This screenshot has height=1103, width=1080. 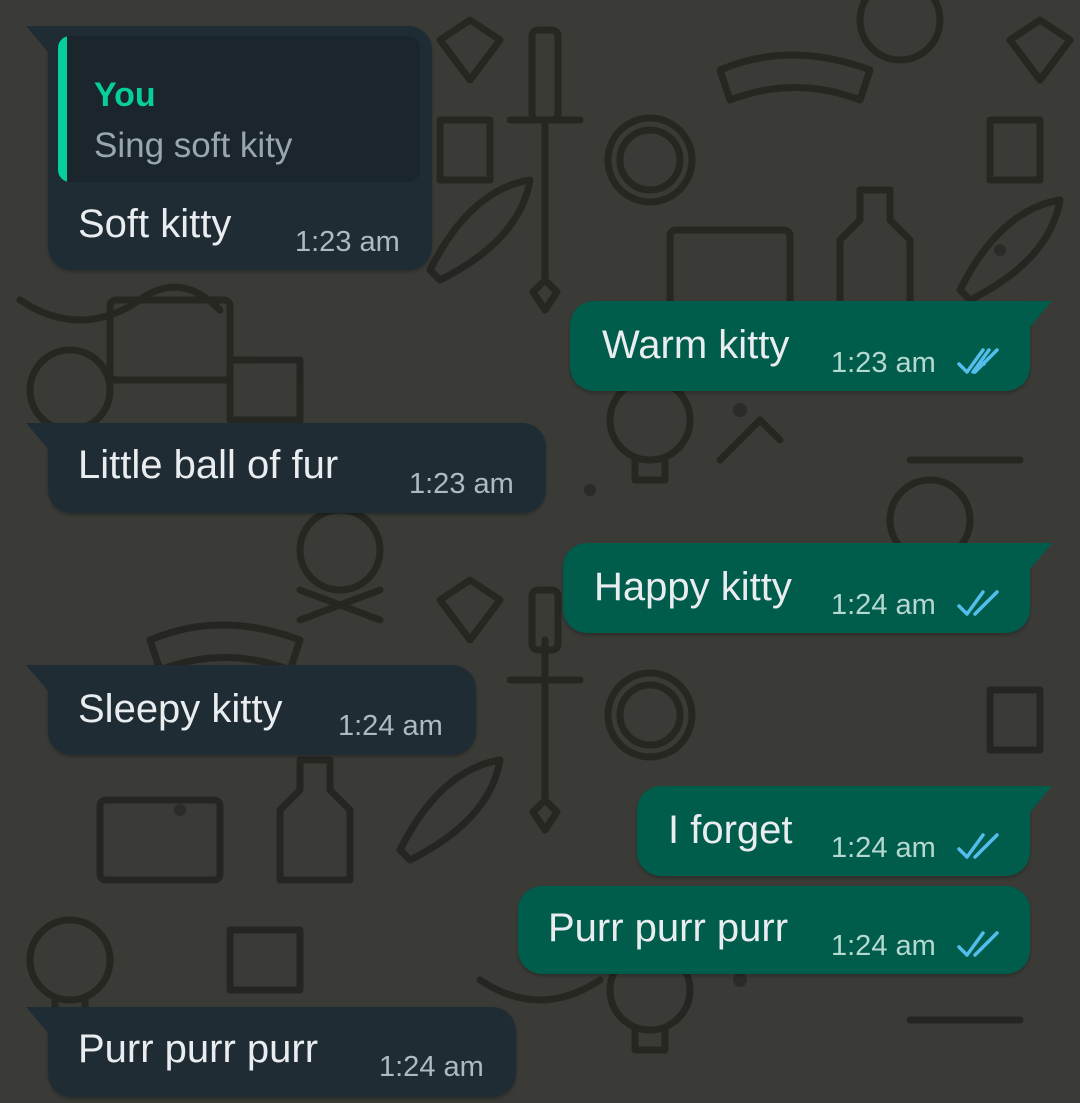 I want to click on message-bubble-incoming: You Sing soft kity Soft kitty 1:23 am, so click(x=229, y=148).